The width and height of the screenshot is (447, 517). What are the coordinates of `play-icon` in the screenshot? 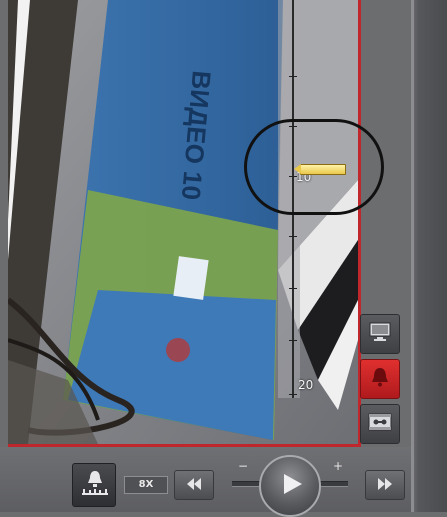 It's located at (293, 486).